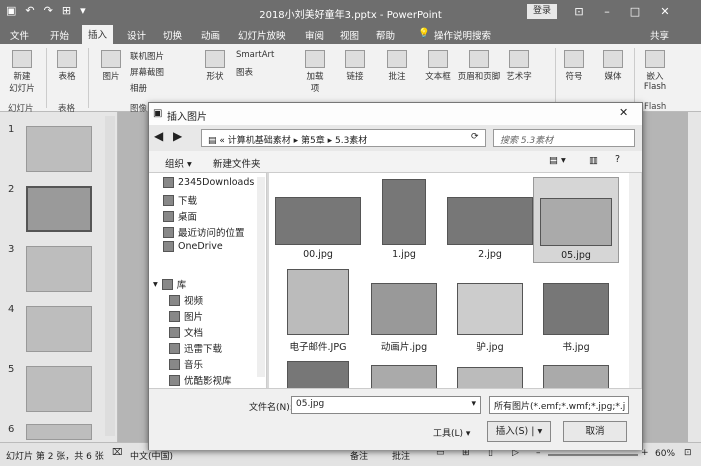 This screenshot has height=466, width=701. I want to click on breadcrumb-item: 第5章, so click(313, 141).